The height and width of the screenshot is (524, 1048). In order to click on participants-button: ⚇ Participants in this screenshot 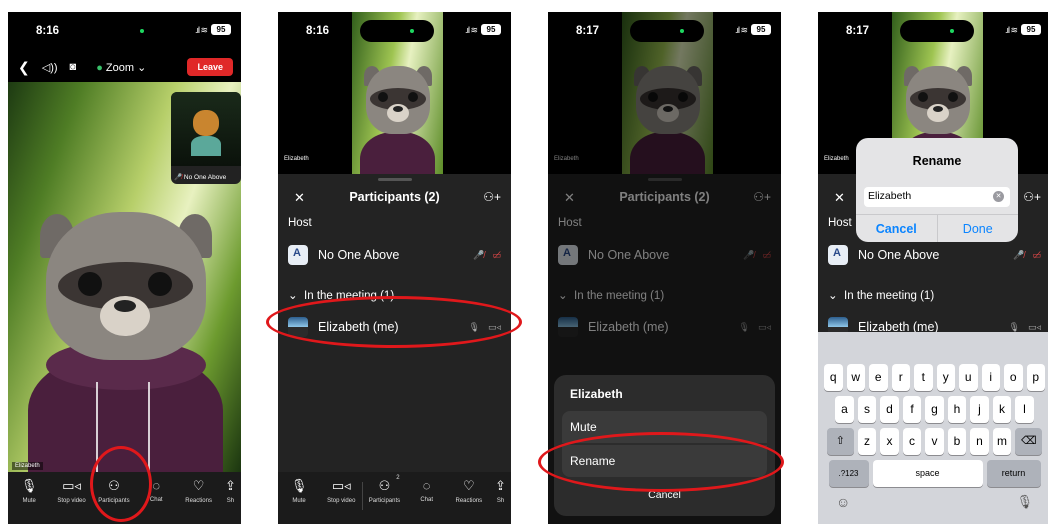, I will do `click(114, 501)`.